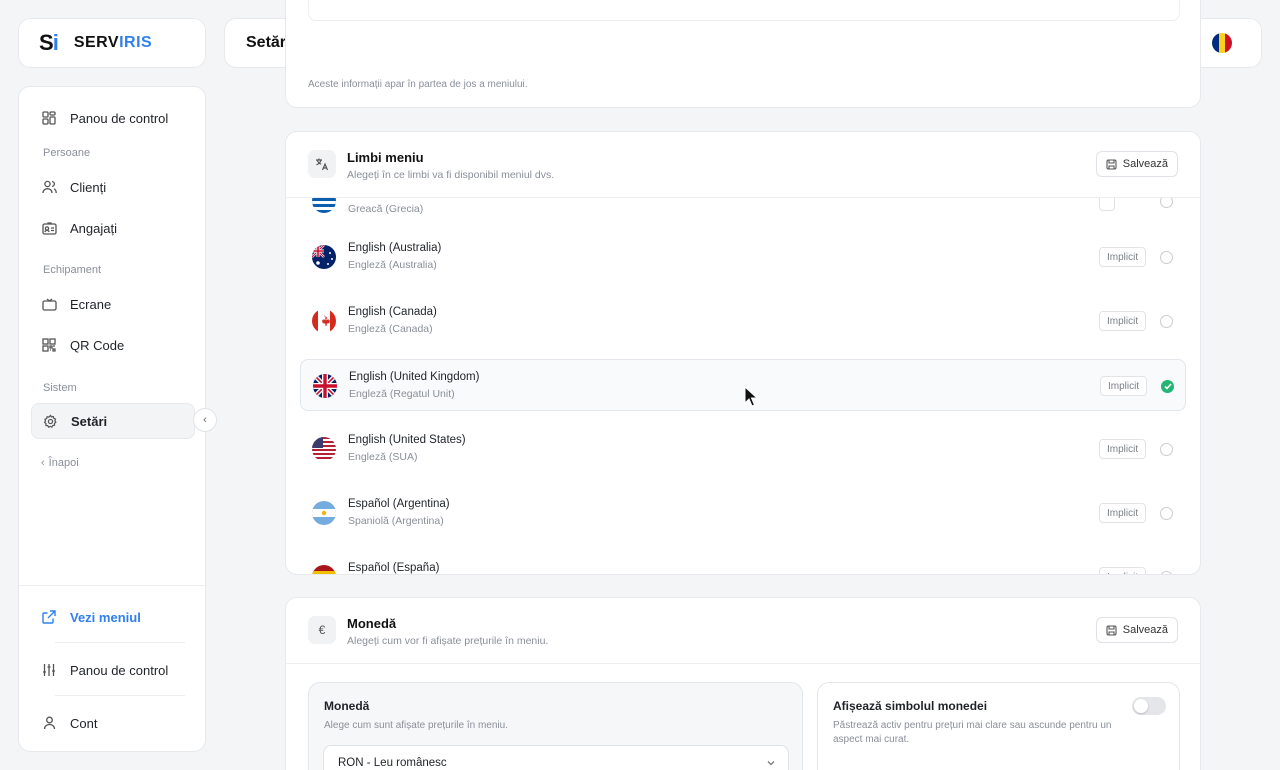 The height and width of the screenshot is (770, 1280). I want to click on tv-icon, so click(49, 304).